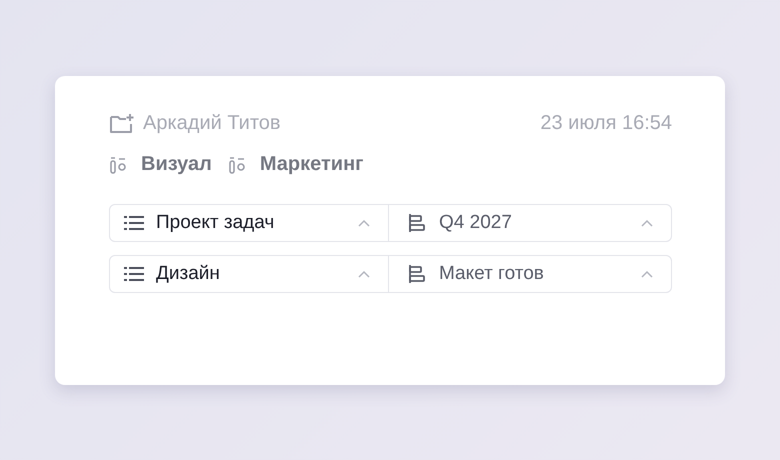  I want to click on author-name: Аркадий Титов, so click(212, 123).